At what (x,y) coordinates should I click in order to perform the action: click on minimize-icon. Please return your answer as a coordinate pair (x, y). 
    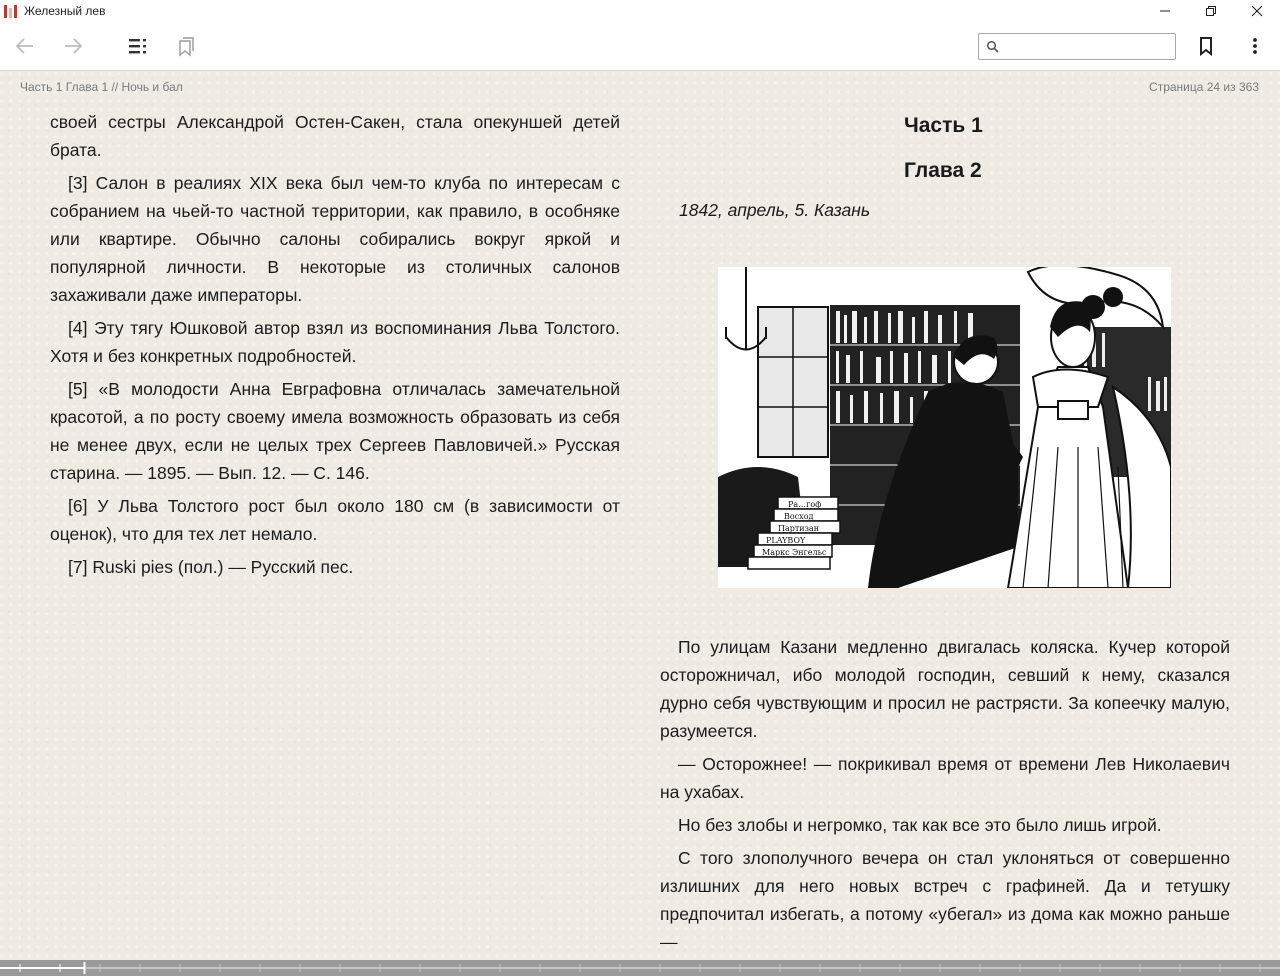
    Looking at the image, I should click on (1165, 11).